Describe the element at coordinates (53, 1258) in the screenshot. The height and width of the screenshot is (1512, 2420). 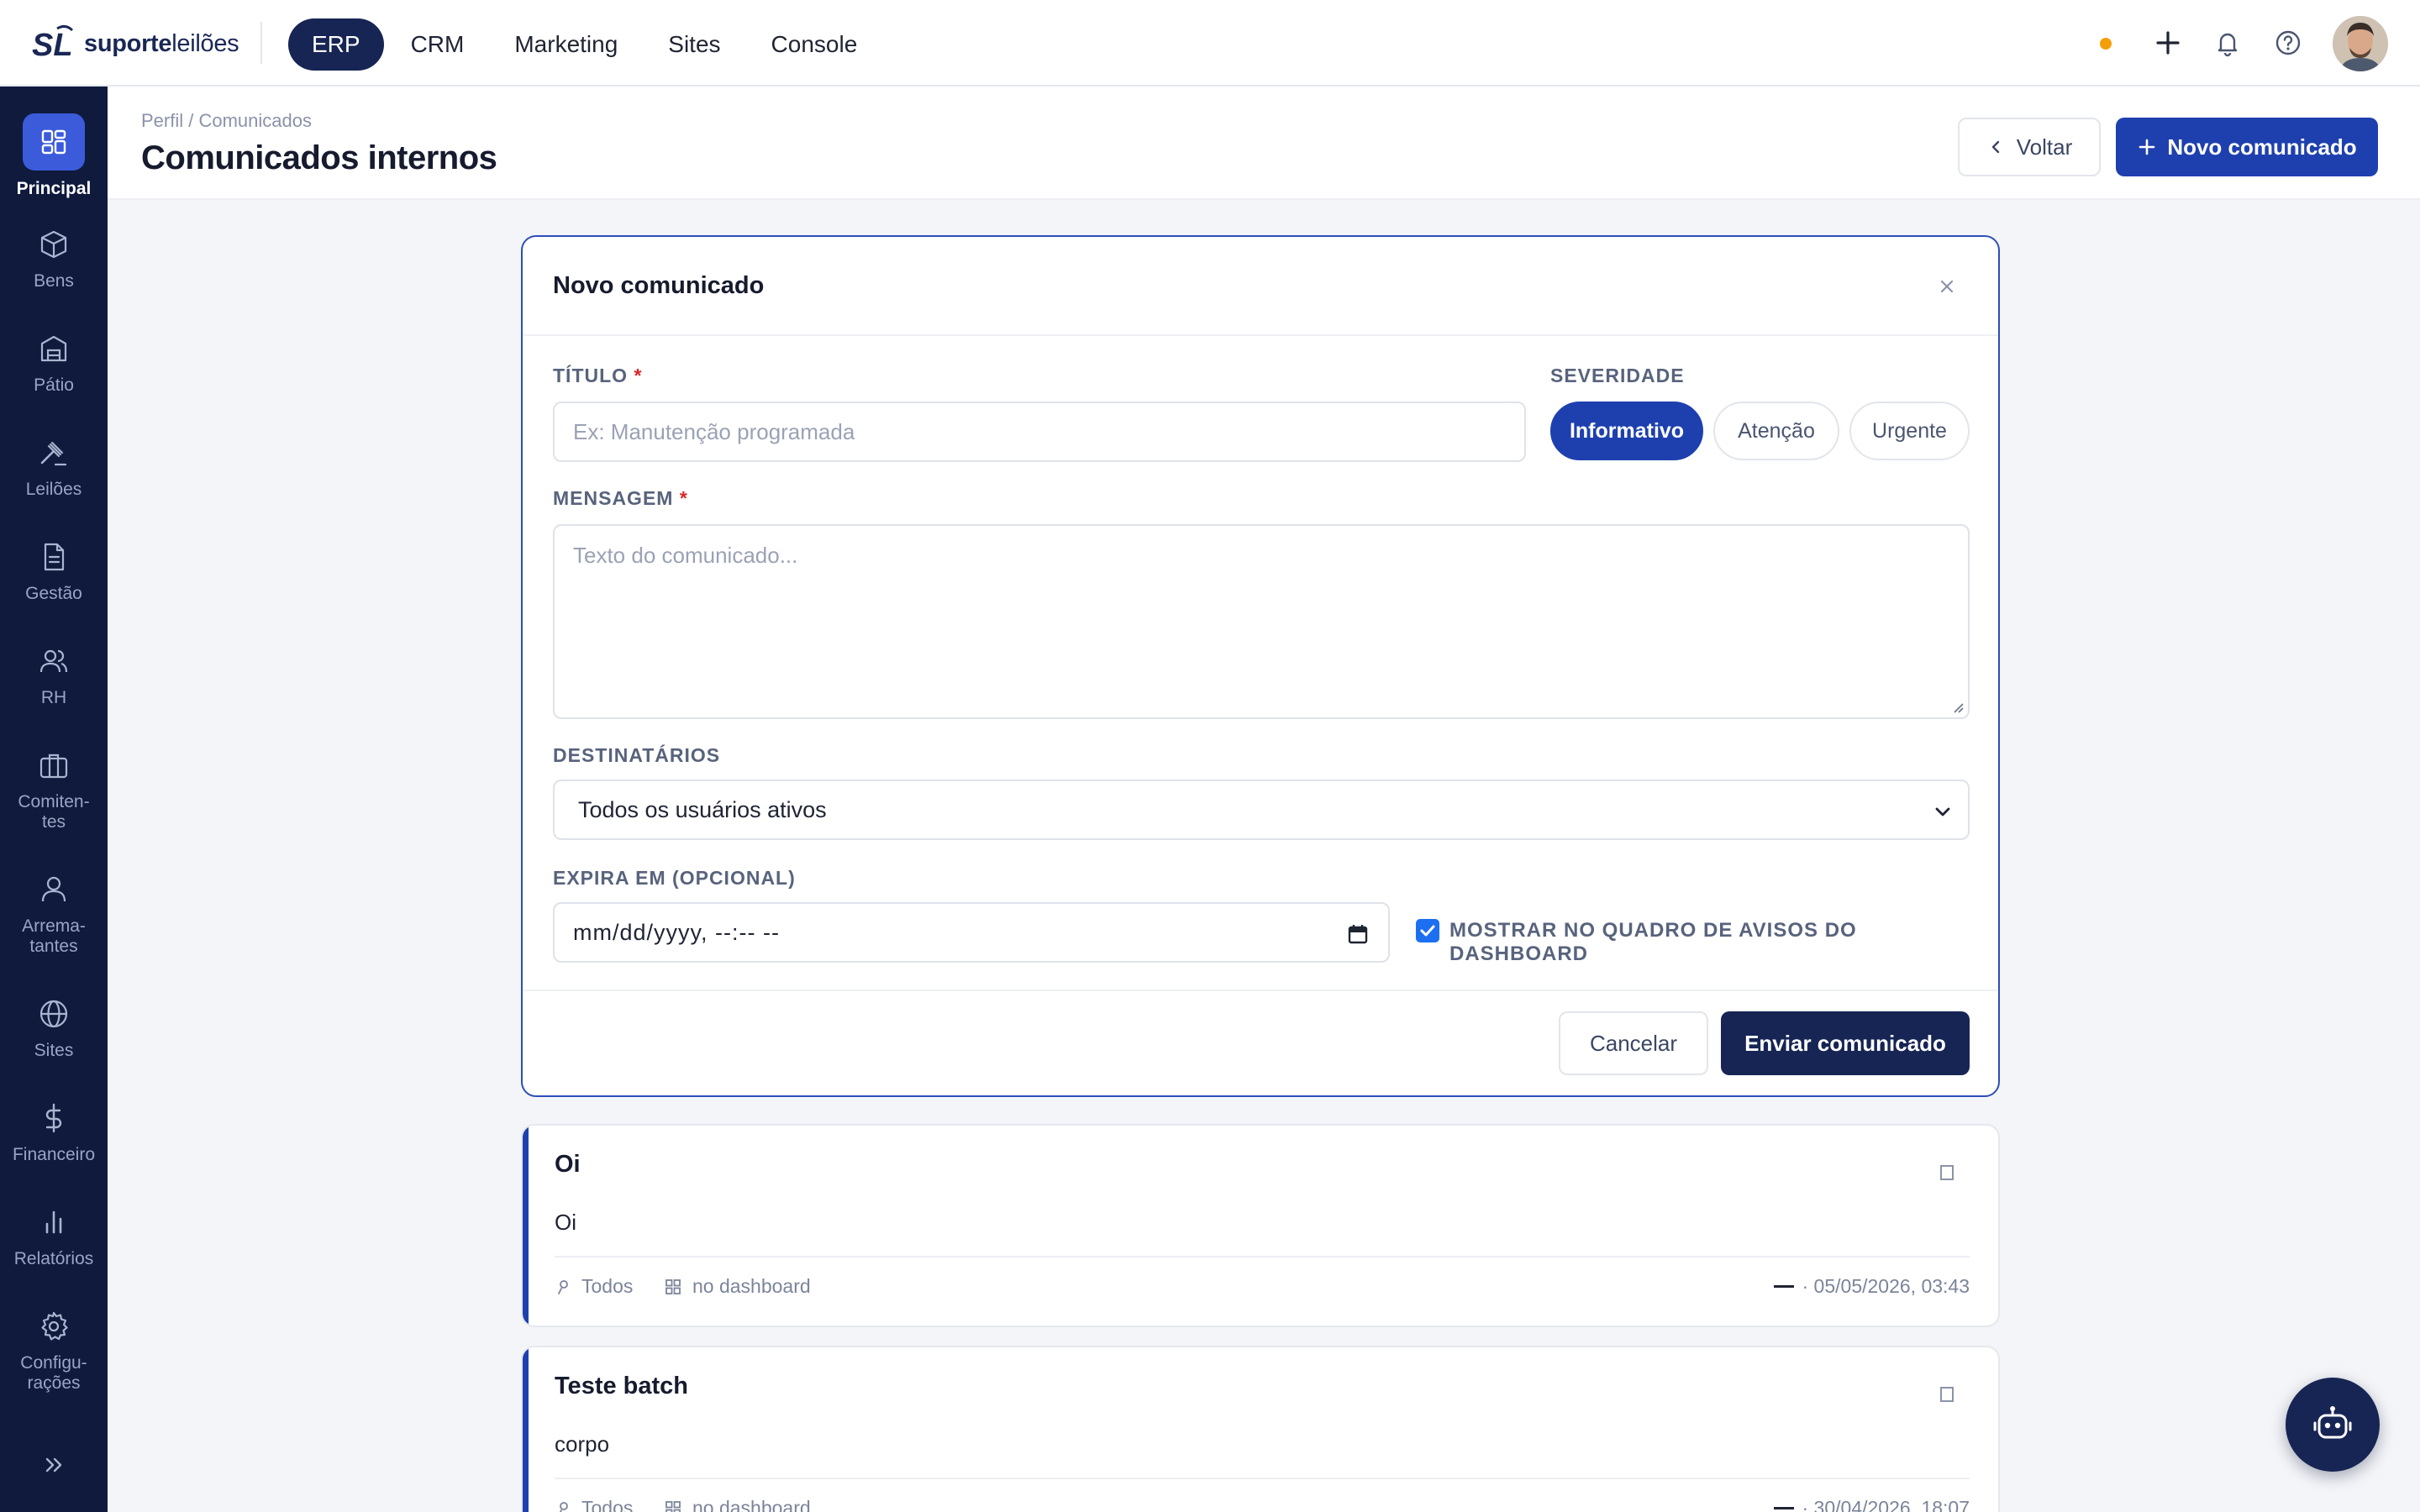
I see `sidebar-label: Relatórios` at that location.